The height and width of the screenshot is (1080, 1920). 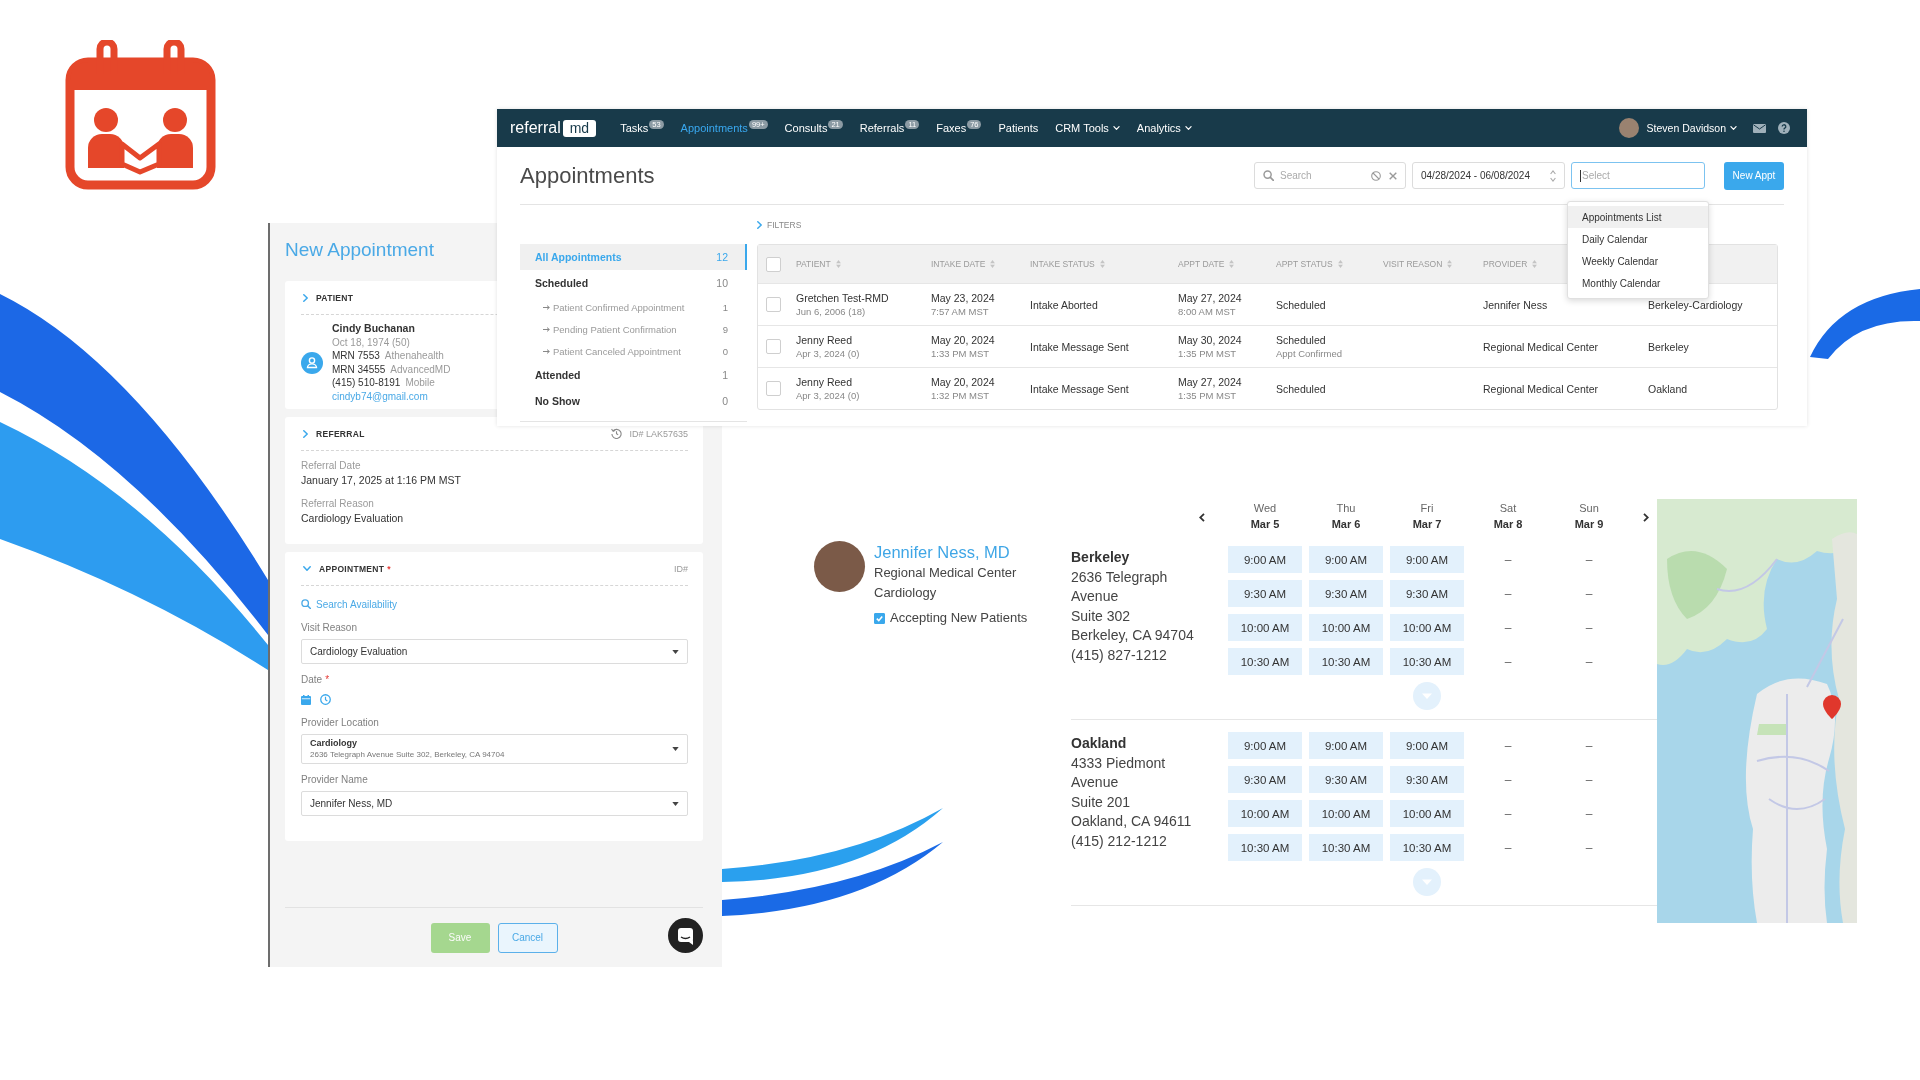 What do you see at coordinates (633, 307) in the screenshot?
I see `status-filter-item: Patient Confirmed Appointment 1` at bounding box center [633, 307].